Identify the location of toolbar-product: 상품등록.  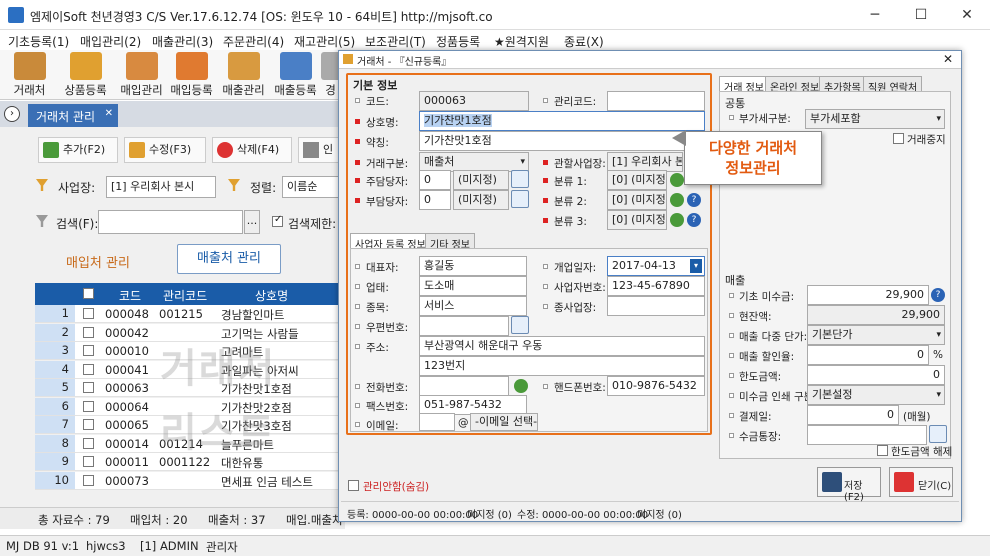
(85, 75).